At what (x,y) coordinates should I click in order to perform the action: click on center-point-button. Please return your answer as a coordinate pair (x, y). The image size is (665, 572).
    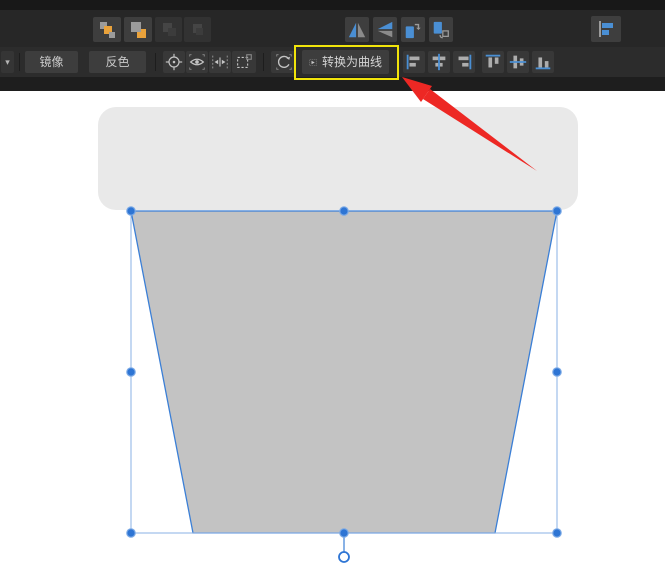
    Looking at the image, I should click on (174, 62).